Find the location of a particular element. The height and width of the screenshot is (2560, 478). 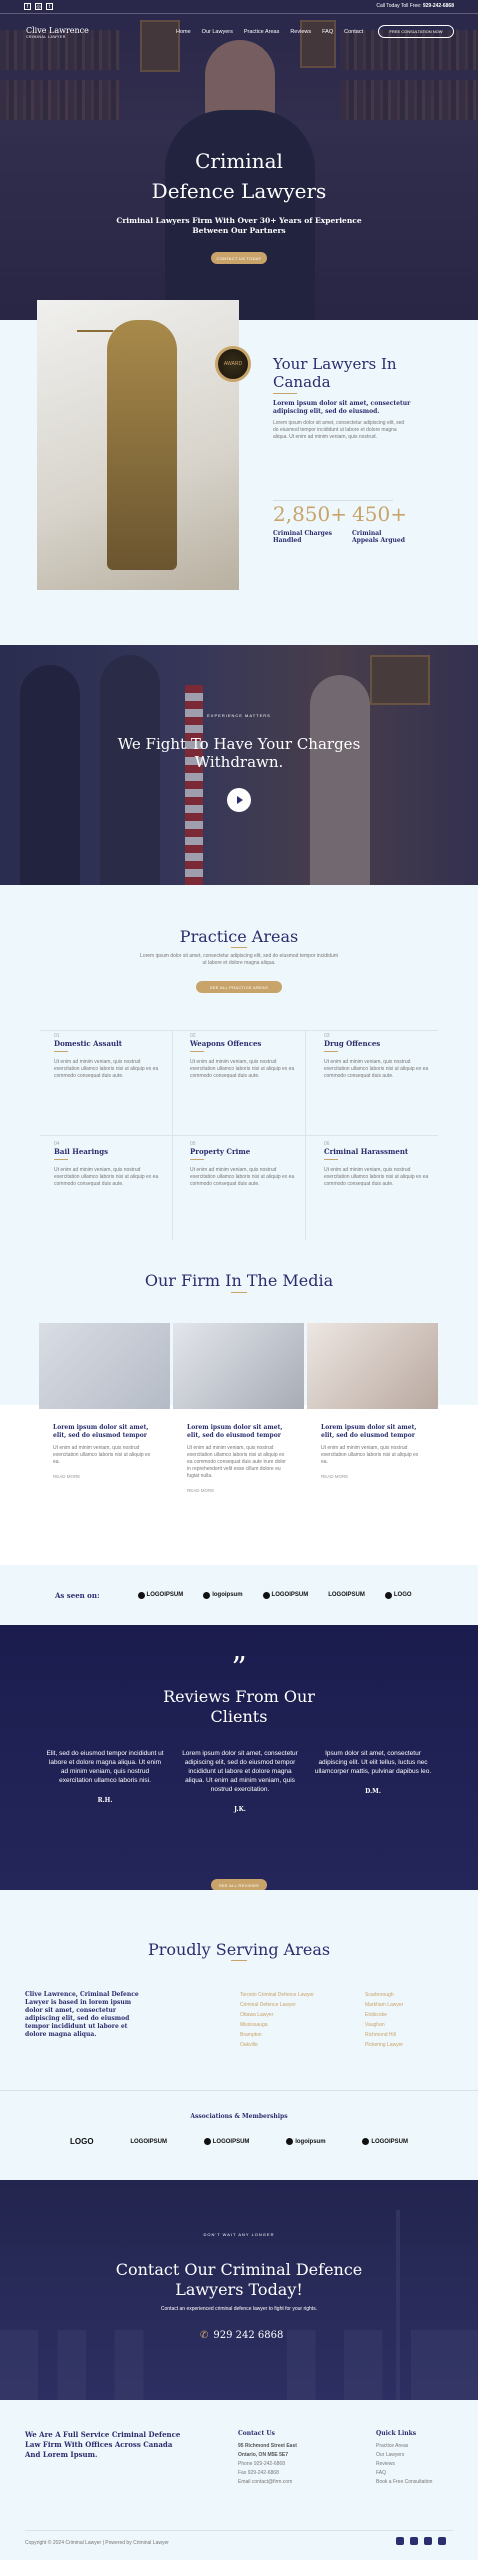

area-link: Etobicoke is located at coordinates (384, 2015).